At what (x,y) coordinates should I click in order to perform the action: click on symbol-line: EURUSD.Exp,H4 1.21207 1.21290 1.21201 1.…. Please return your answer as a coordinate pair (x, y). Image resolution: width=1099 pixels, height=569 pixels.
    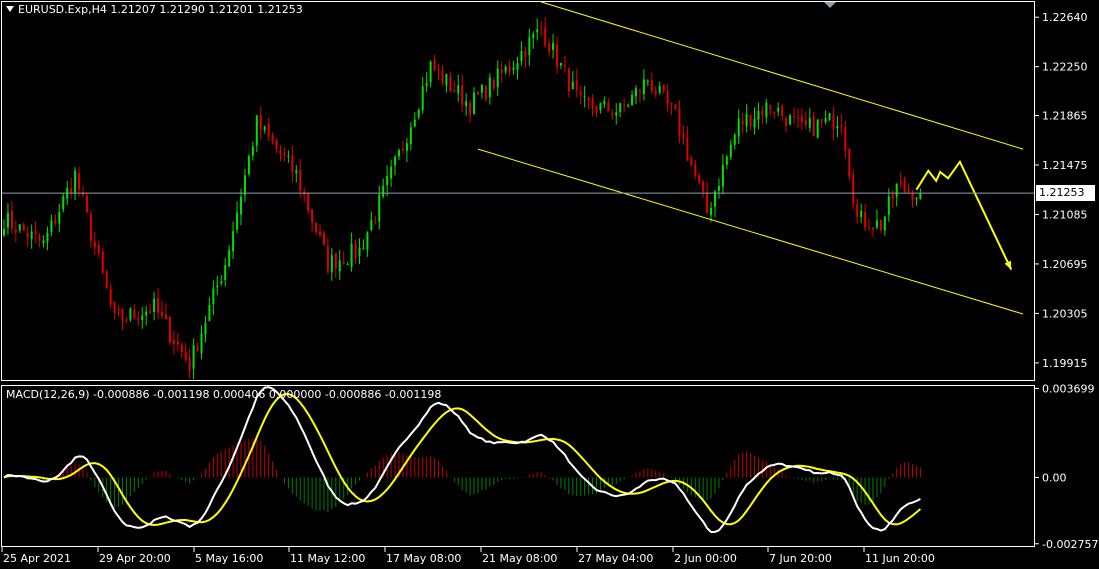
    Looking at the image, I should click on (160, 9).